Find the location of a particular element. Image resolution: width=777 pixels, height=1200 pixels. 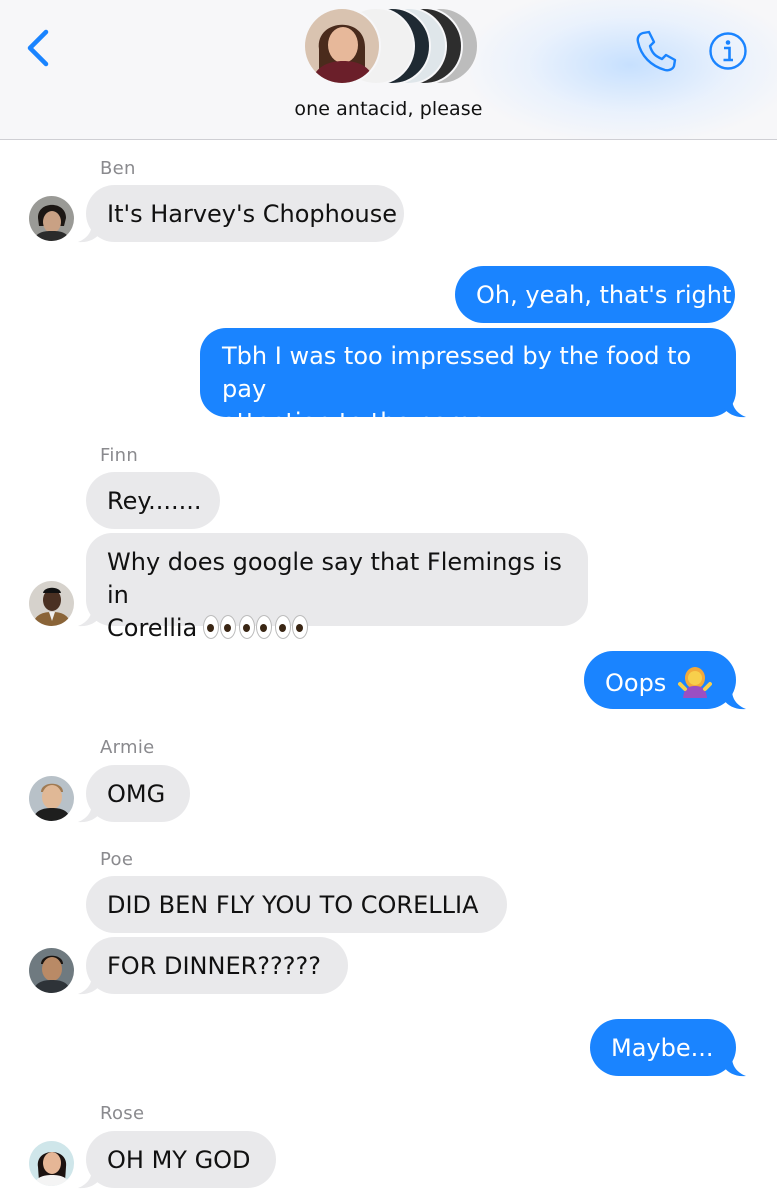

message-text: It's Harvey's Chophouse is located at coordinates (252, 214).